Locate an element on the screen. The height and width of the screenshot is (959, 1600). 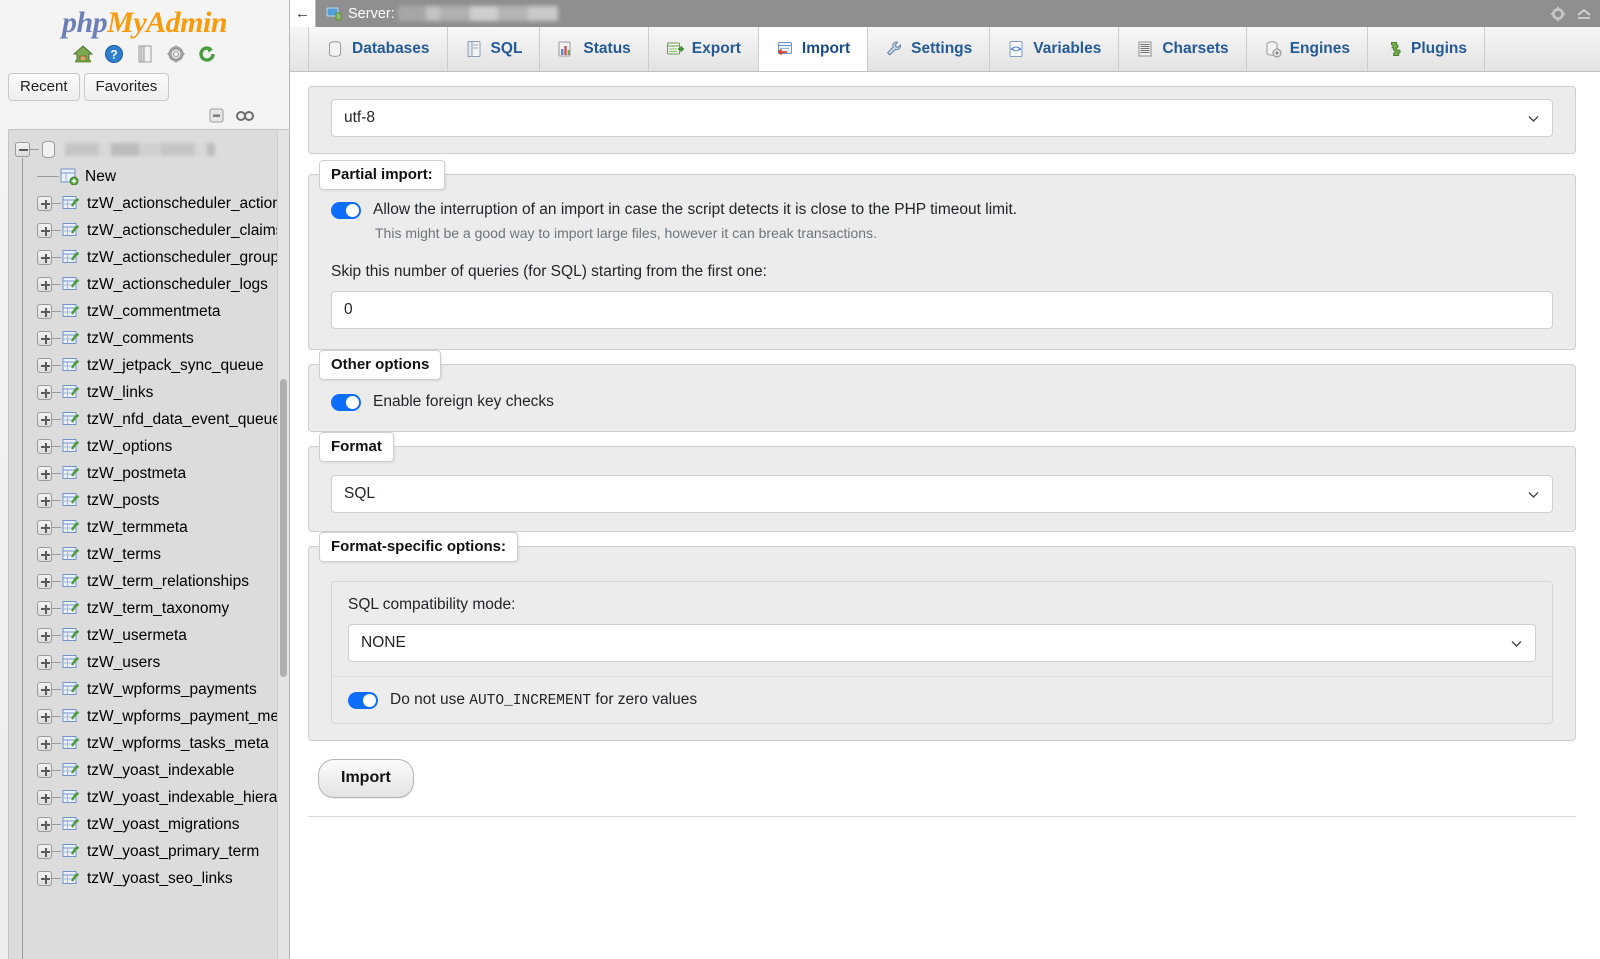
chevron-down-icon is located at coordinates (1533, 118).